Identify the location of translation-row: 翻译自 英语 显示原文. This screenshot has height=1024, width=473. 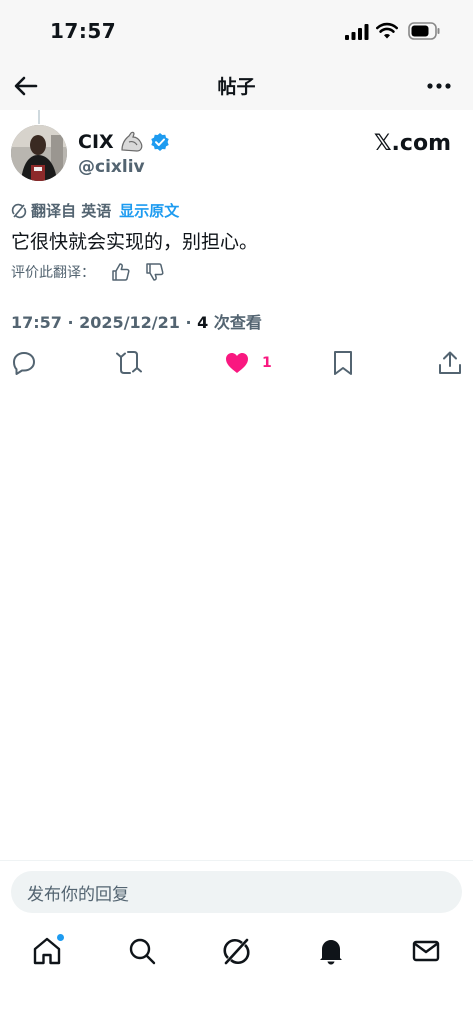
(95, 210).